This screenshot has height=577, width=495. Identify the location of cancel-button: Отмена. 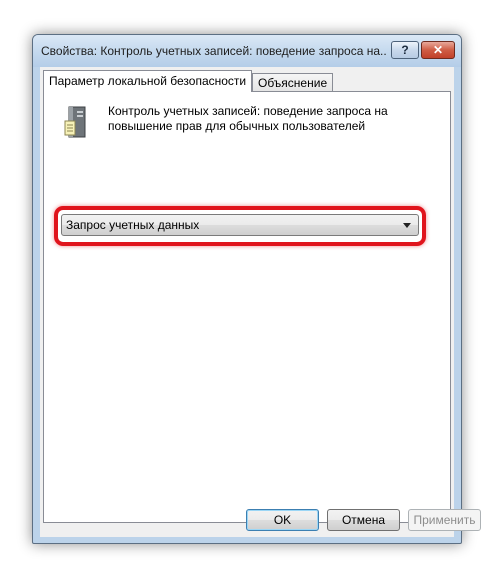
(363, 520).